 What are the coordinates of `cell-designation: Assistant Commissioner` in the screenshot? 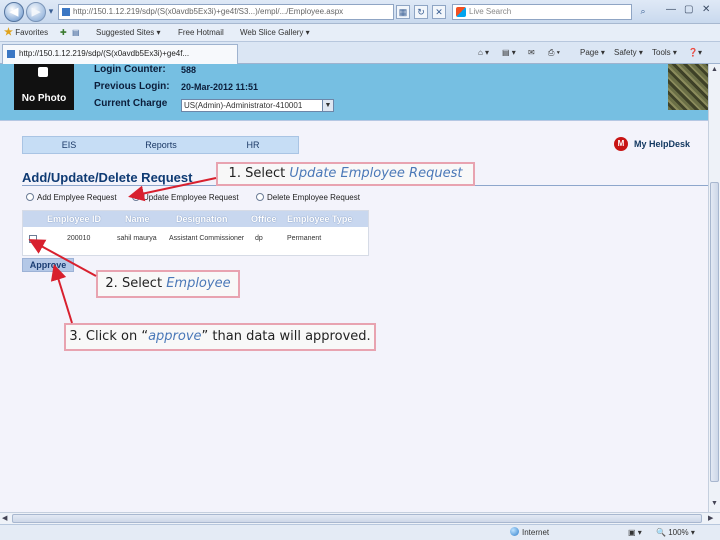 It's located at (207, 238).